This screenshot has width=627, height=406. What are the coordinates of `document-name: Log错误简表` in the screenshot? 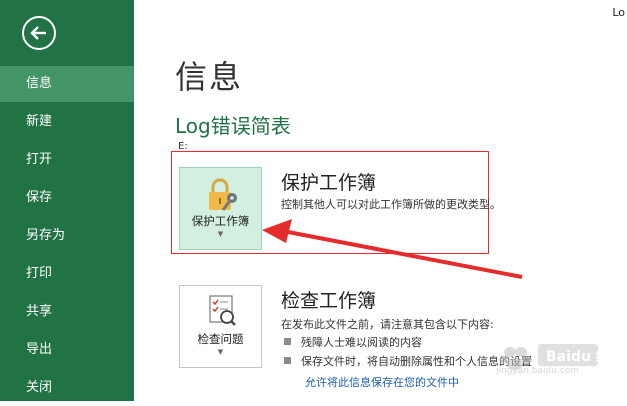 It's located at (233, 126).